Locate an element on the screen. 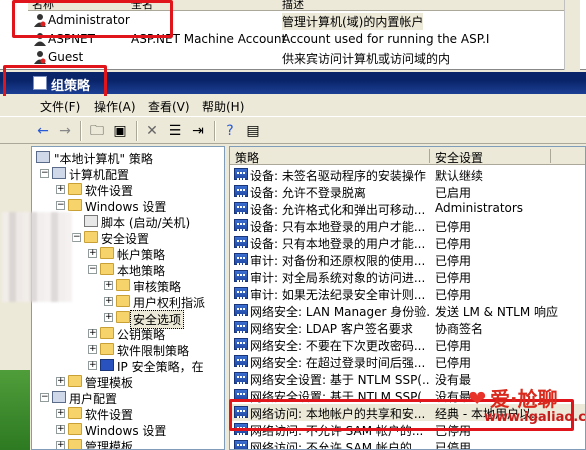  highlight-box is located at coordinates (92, 19).